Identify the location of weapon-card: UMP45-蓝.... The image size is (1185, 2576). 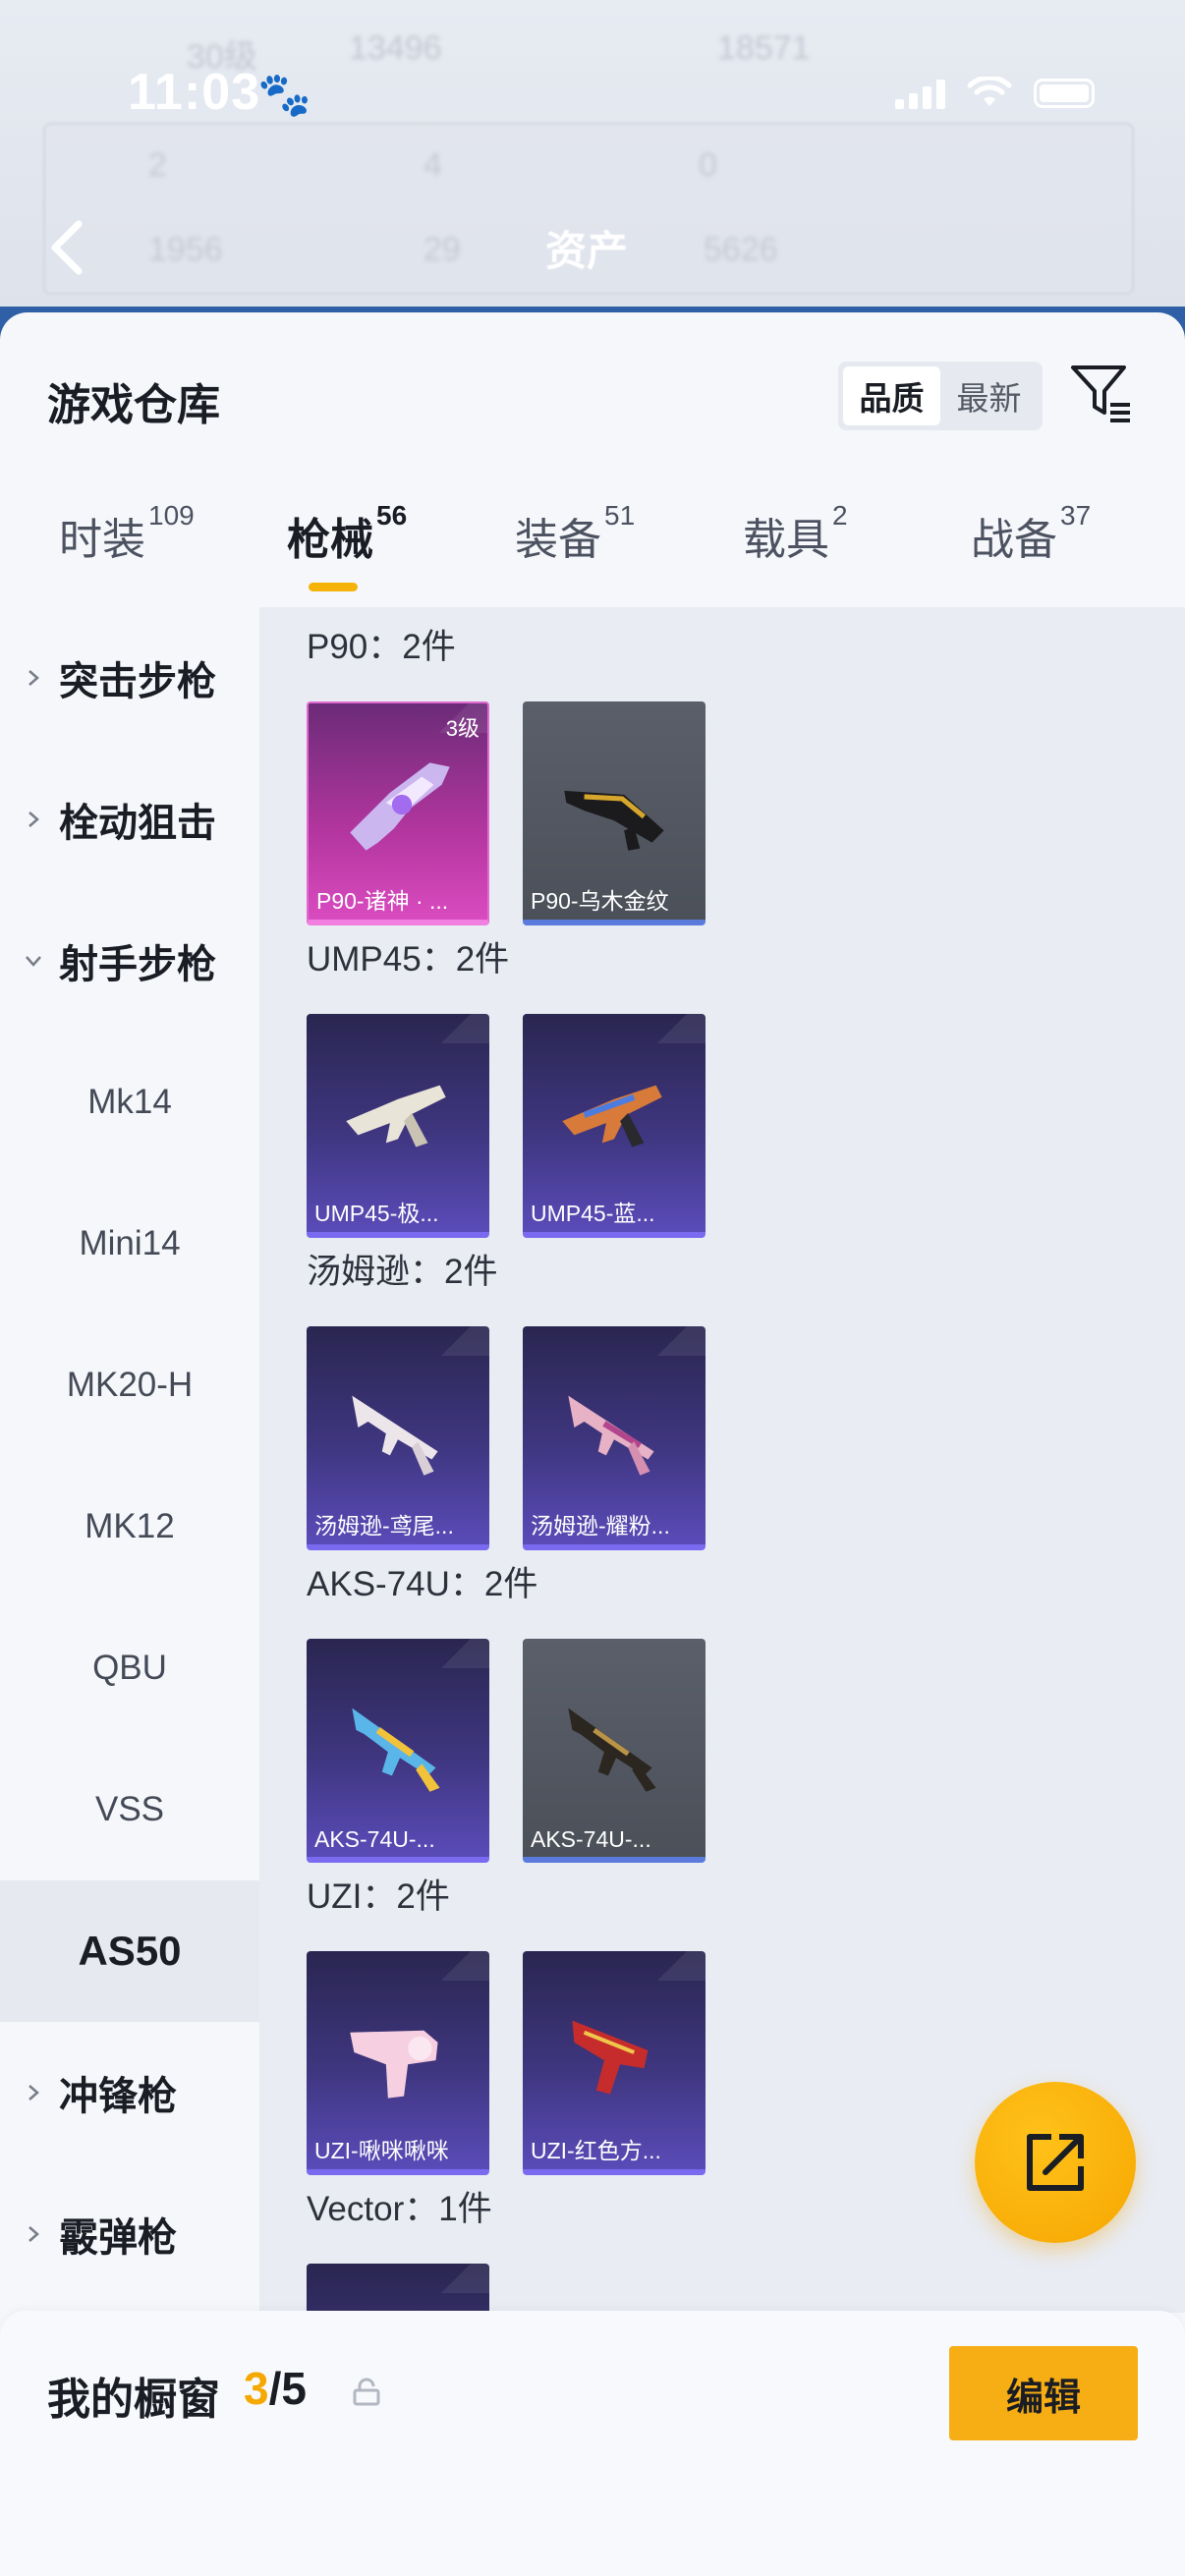
(614, 1126).